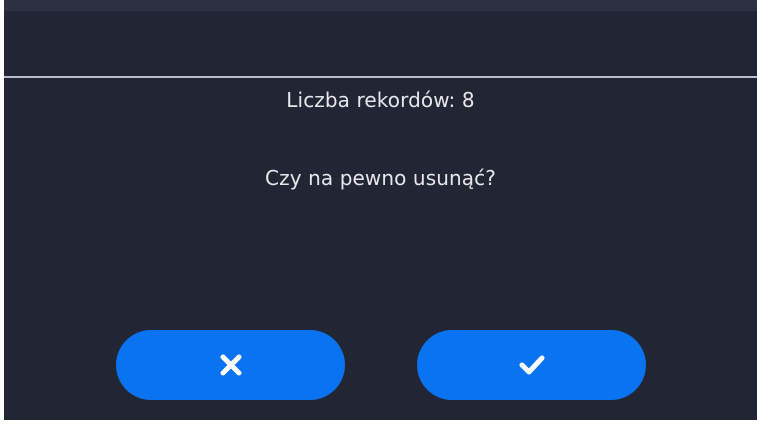 The image size is (757, 435). What do you see at coordinates (380, 5) in the screenshot?
I see `top-bar` at bounding box center [380, 5].